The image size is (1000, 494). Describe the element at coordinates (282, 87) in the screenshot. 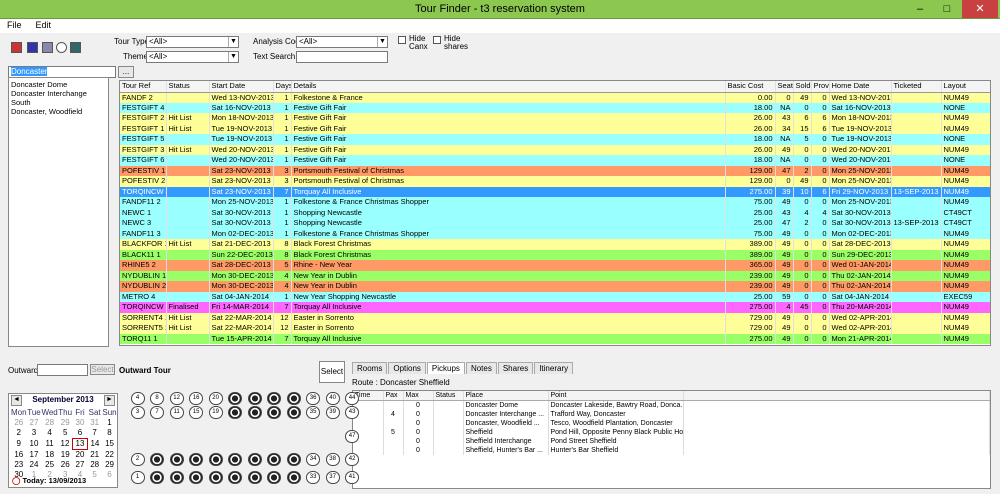

I see `column-header: Days` at that location.